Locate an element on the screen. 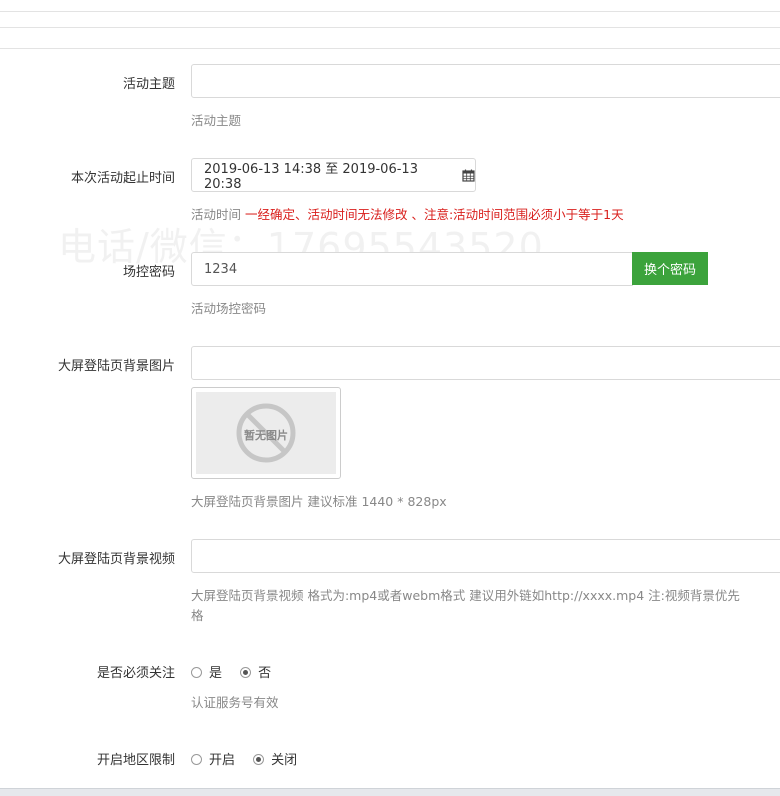  password-value: 1234 is located at coordinates (221, 269).